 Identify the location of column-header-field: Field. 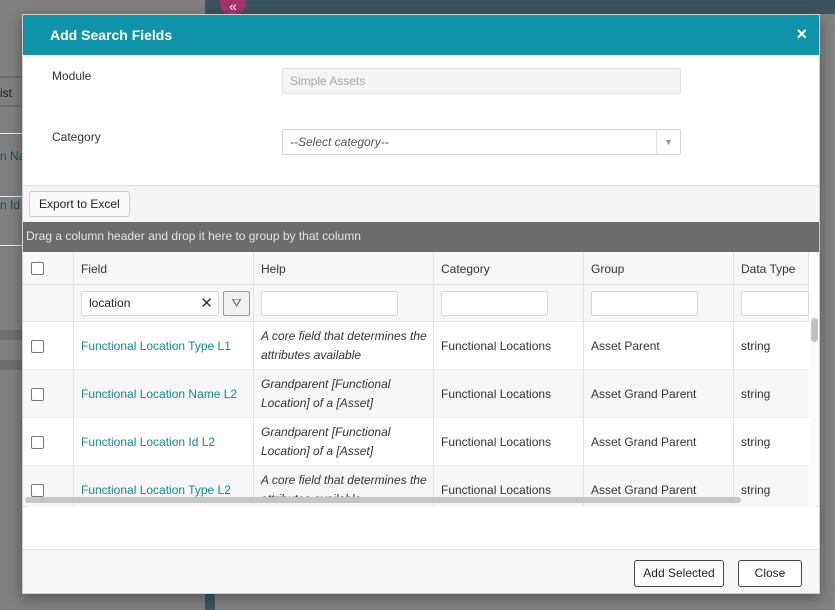
(94, 269).